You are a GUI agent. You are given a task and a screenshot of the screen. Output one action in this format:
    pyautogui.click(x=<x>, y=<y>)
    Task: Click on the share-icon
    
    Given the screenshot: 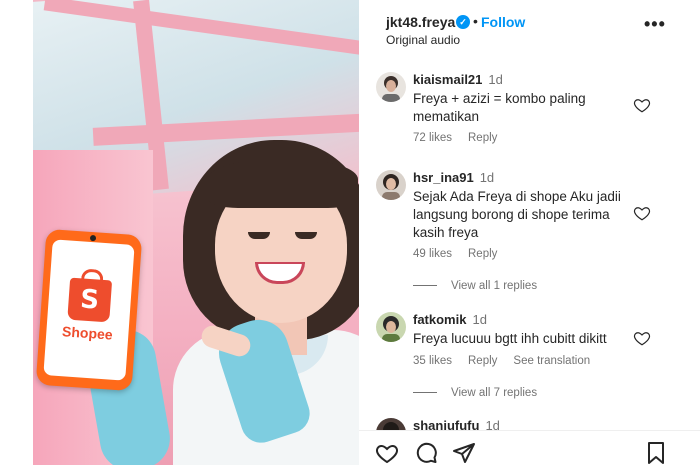 What is the action you would take?
    pyautogui.click(x=464, y=453)
    